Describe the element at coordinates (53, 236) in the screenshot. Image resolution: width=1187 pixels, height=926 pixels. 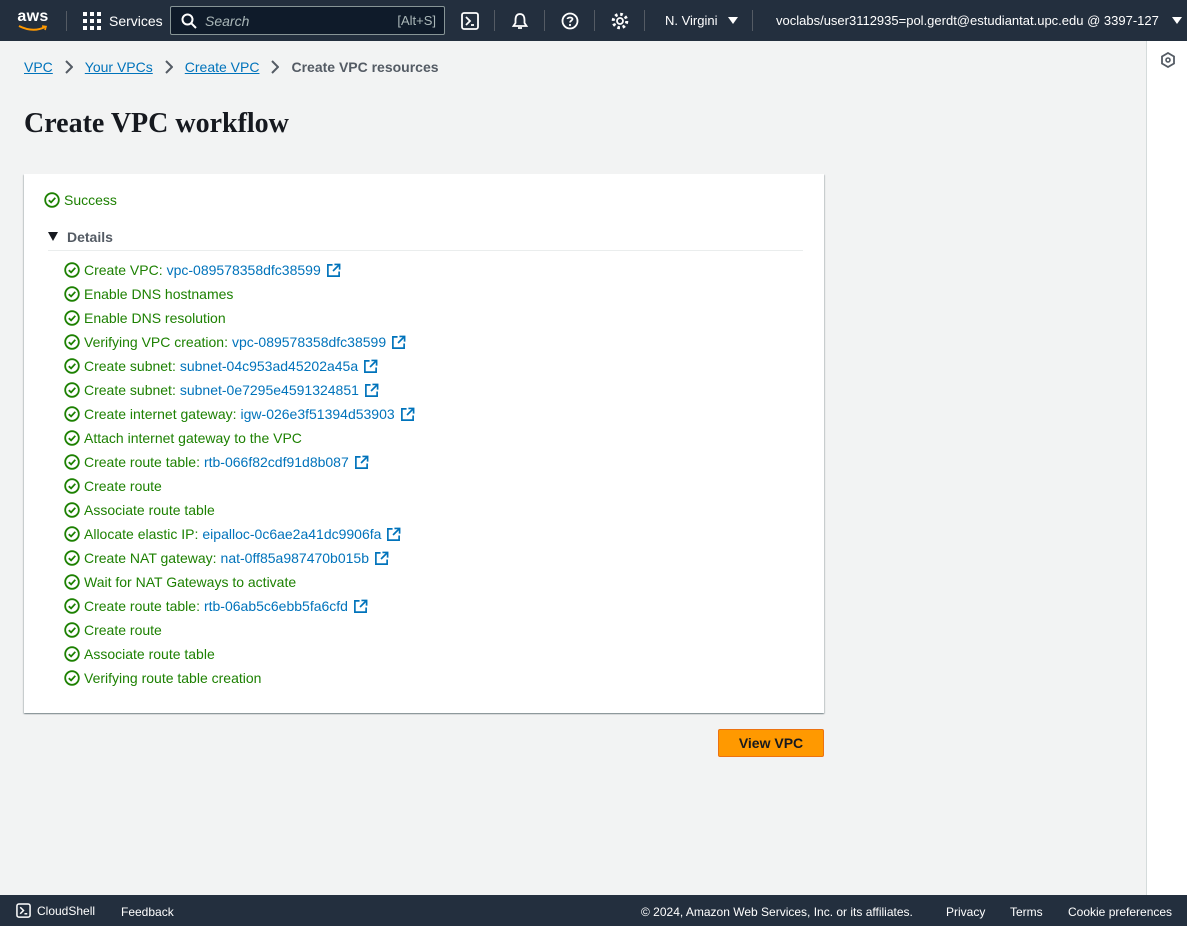
I see `caret-down-icon` at that location.